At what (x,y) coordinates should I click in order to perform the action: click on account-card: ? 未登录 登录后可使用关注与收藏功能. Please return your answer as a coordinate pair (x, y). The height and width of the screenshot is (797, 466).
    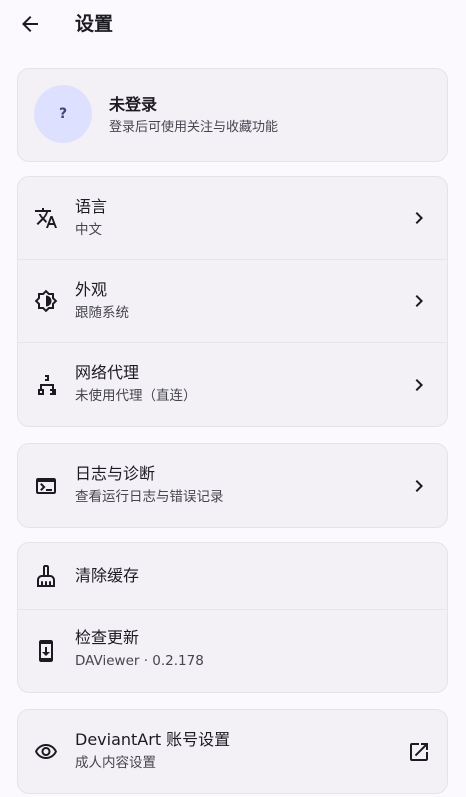
    Looking at the image, I should click on (232, 115).